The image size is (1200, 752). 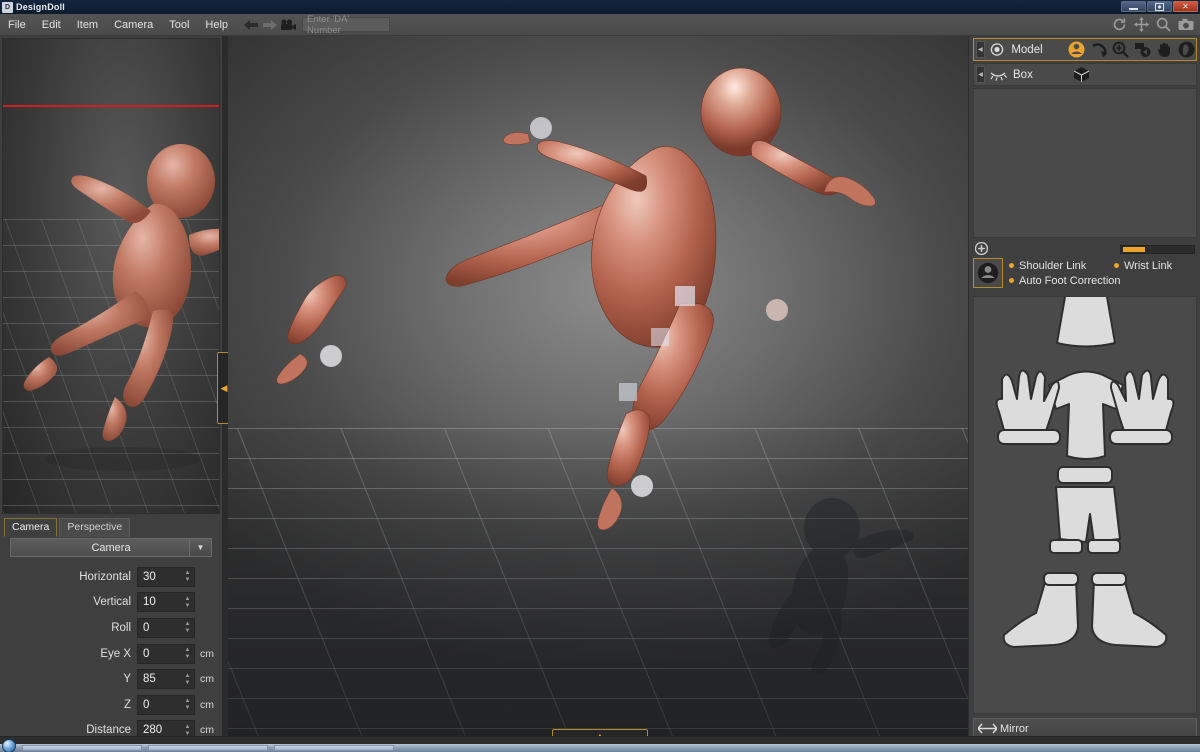 I want to click on auto-foot-correction-indicator, so click(x=1011, y=280).